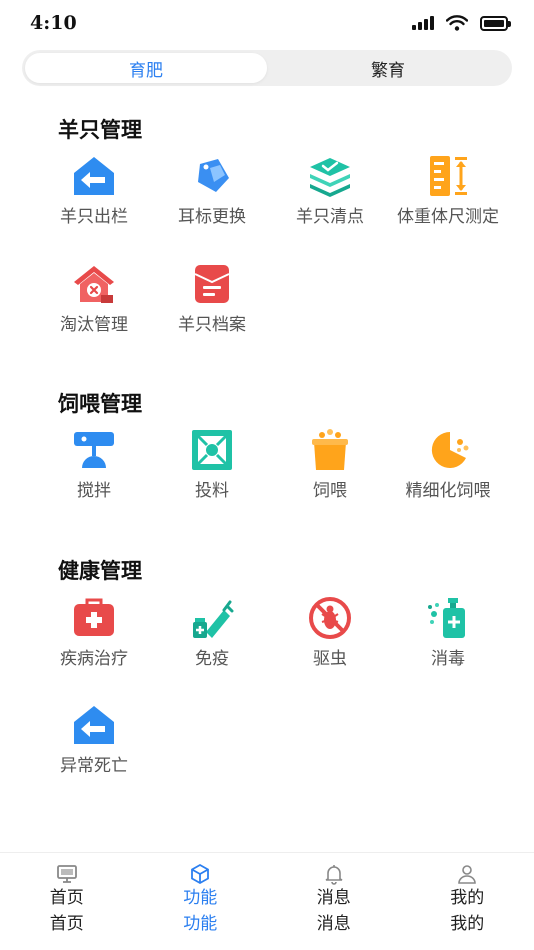 The width and height of the screenshot is (534, 950). I want to click on medical-kit-icon, so click(94, 617).